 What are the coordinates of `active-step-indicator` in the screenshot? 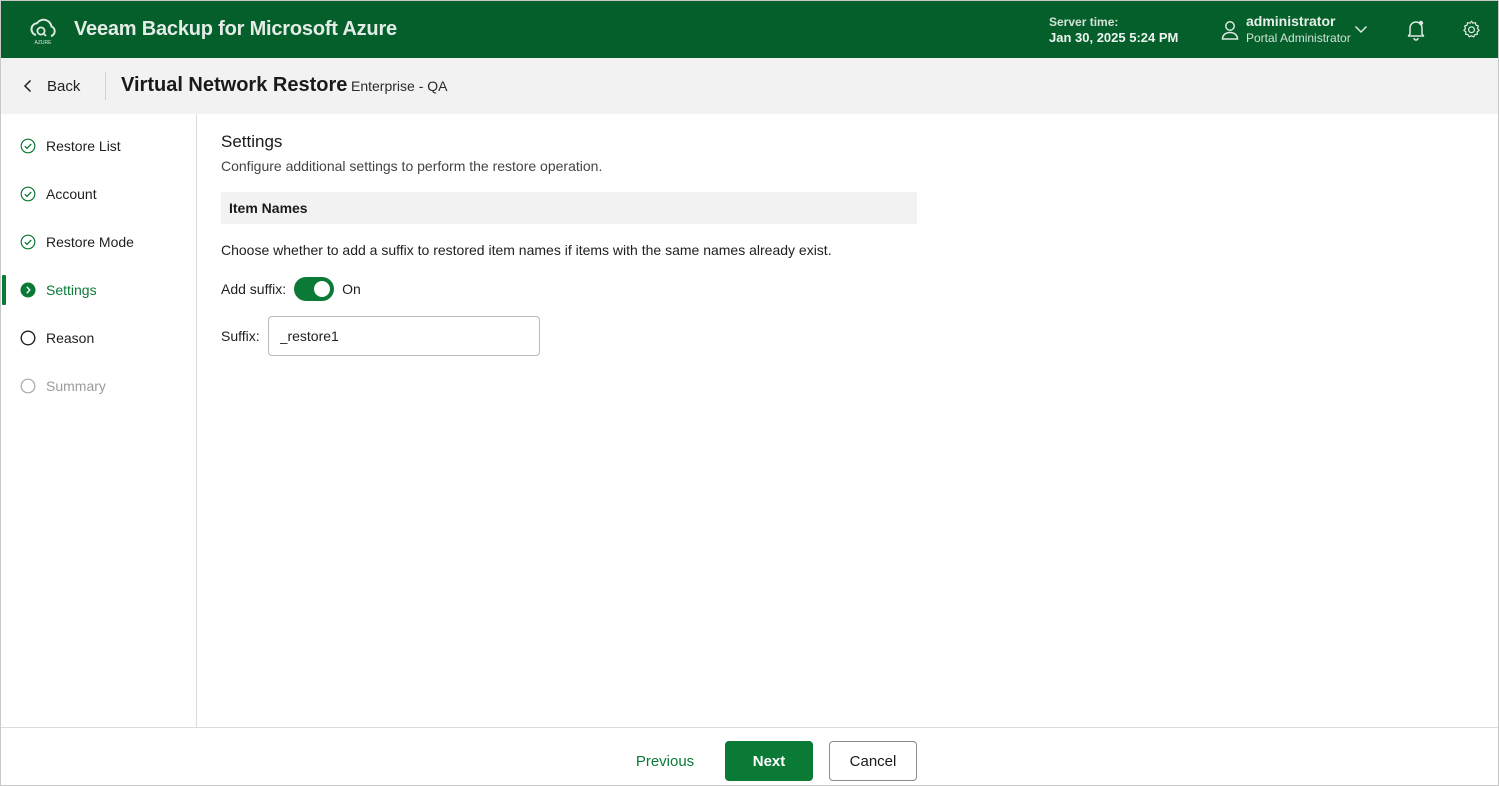 It's located at (4, 290).